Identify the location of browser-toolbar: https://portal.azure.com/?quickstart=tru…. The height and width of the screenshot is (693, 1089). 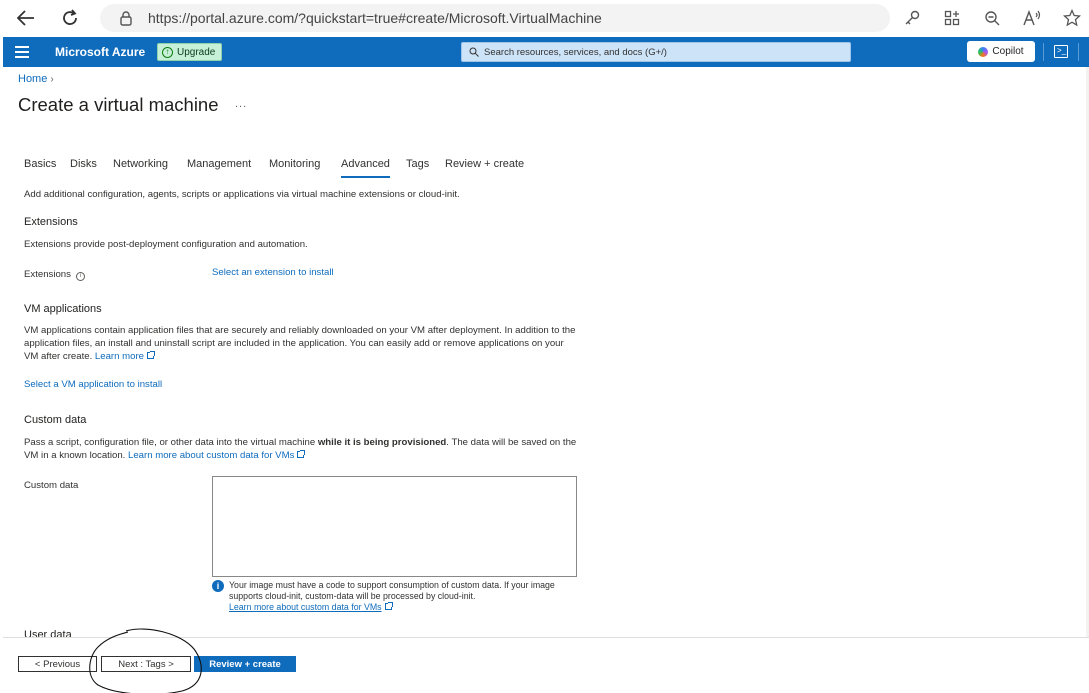
(544, 18).